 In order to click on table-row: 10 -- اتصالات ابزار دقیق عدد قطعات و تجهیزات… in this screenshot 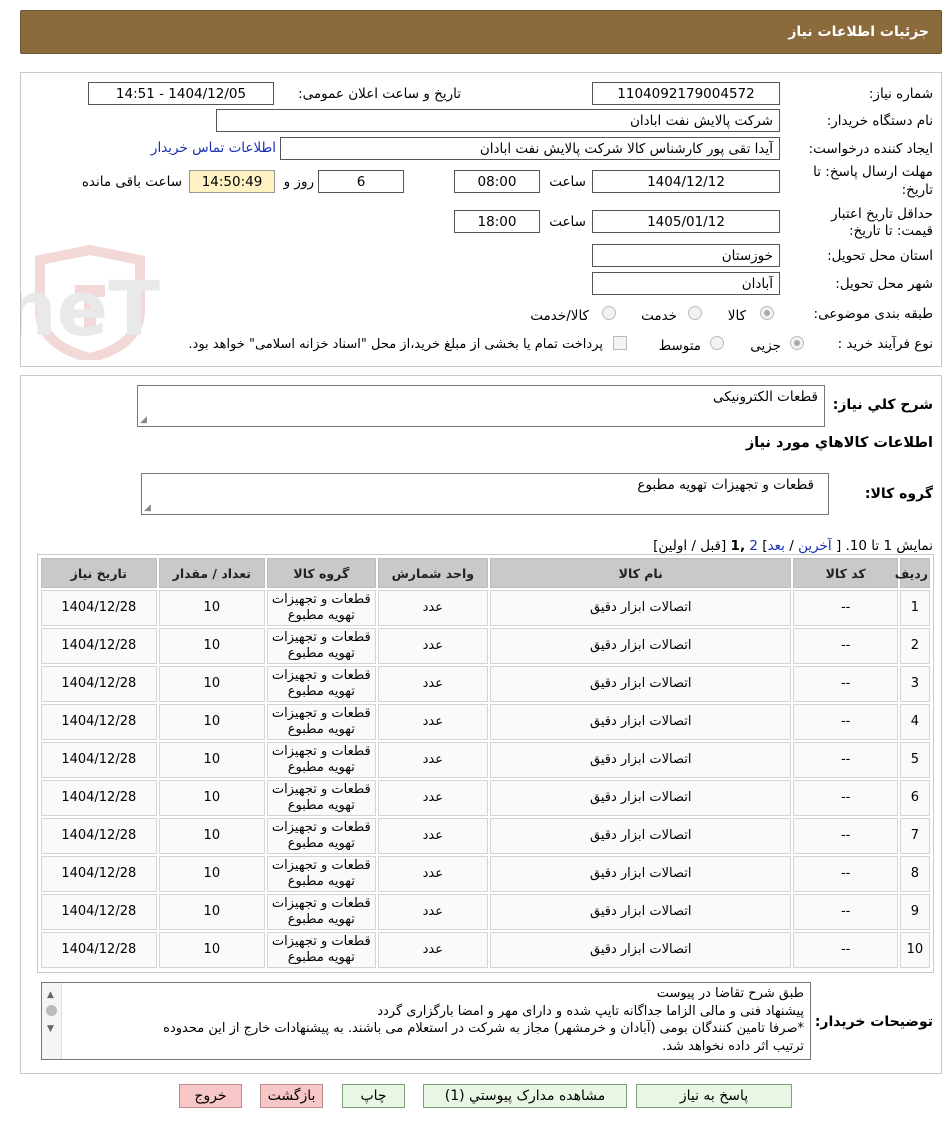, I will do `click(485, 950)`.